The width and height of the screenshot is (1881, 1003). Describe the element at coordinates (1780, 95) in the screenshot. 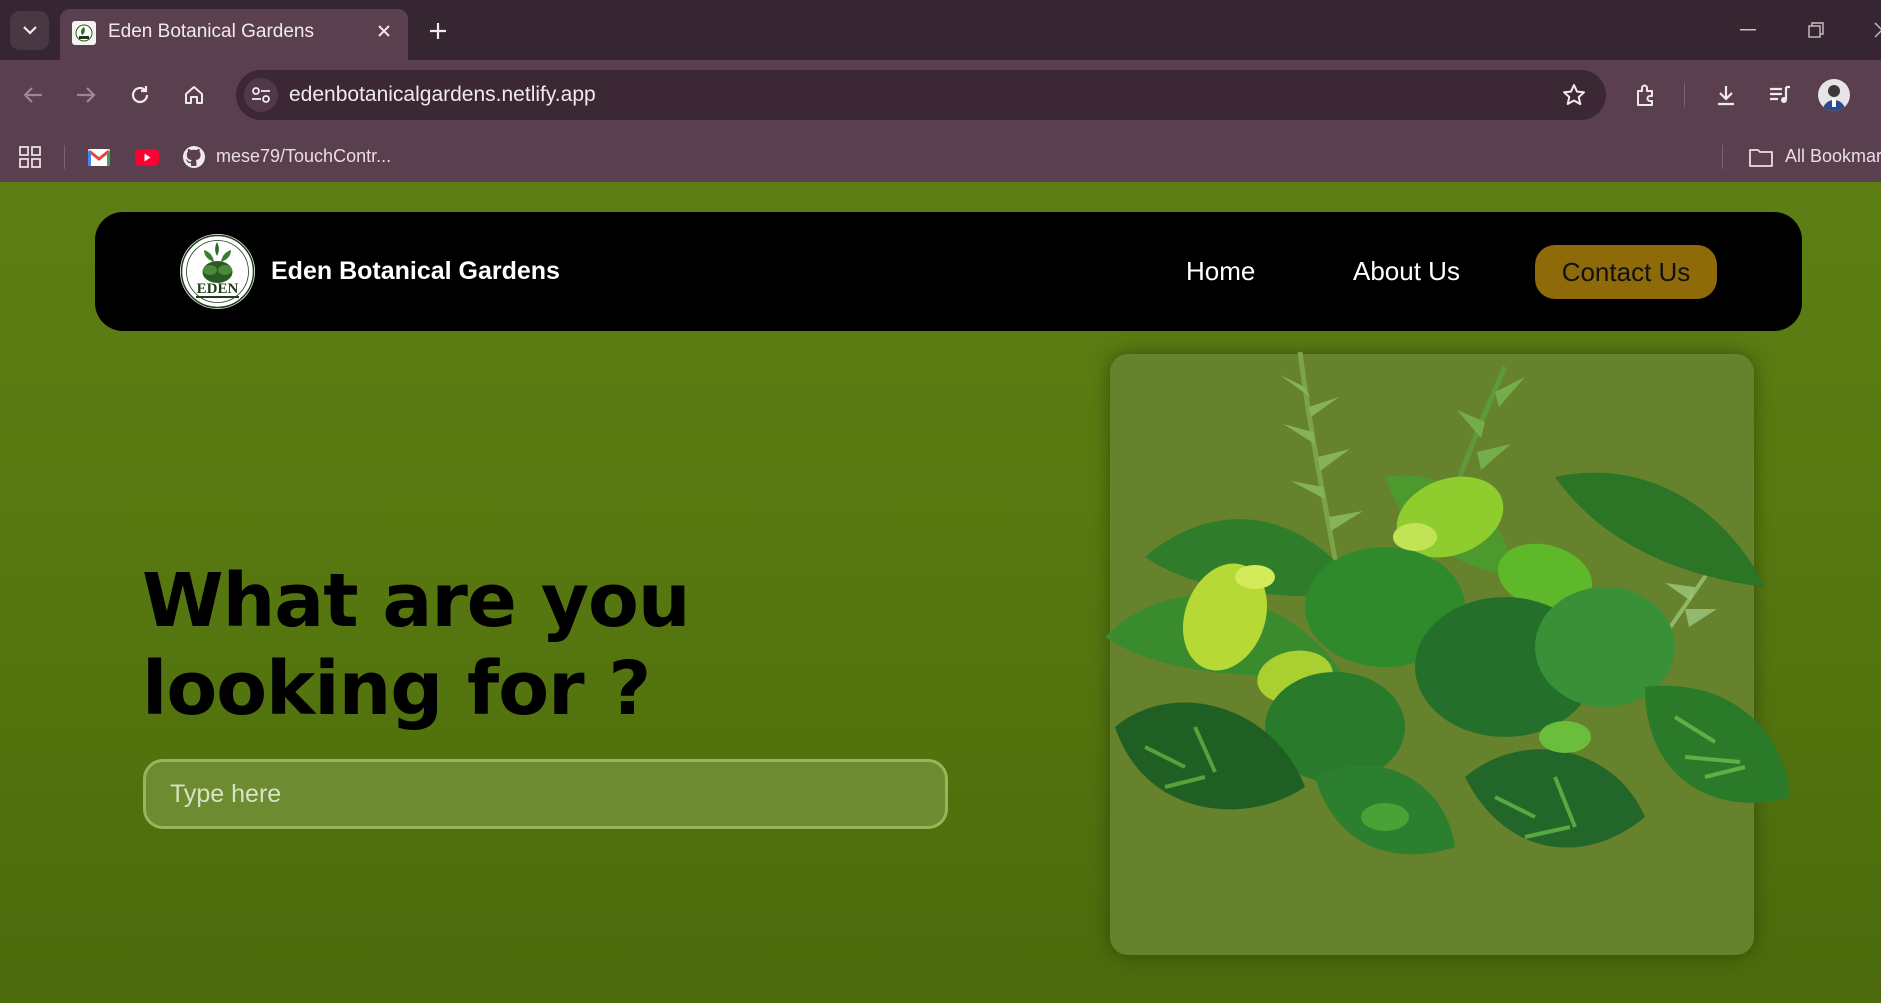

I see `media-controls-icon` at that location.